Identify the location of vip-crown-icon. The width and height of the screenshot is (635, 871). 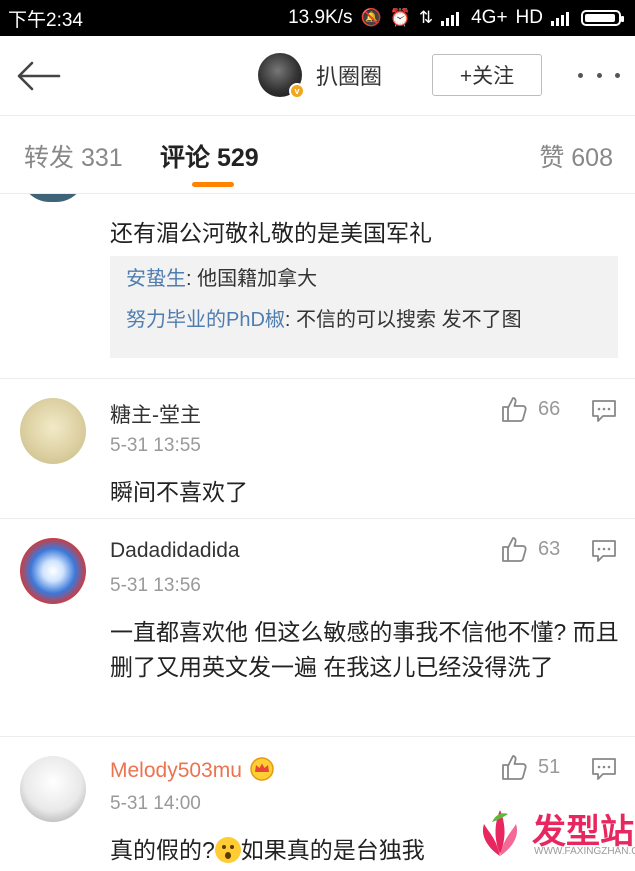
(262, 769).